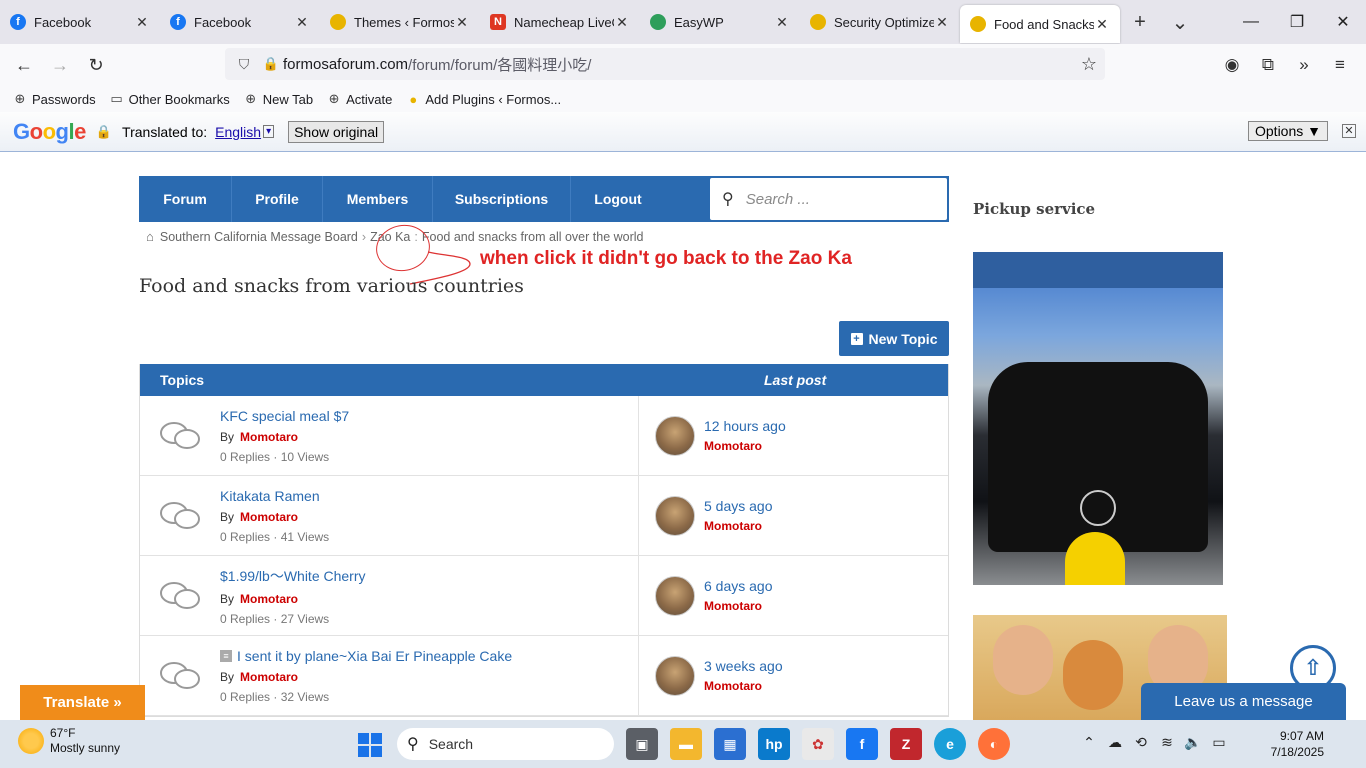 This screenshot has width=1366, height=768. I want to click on car-wash-canopy, so click(1098, 270).